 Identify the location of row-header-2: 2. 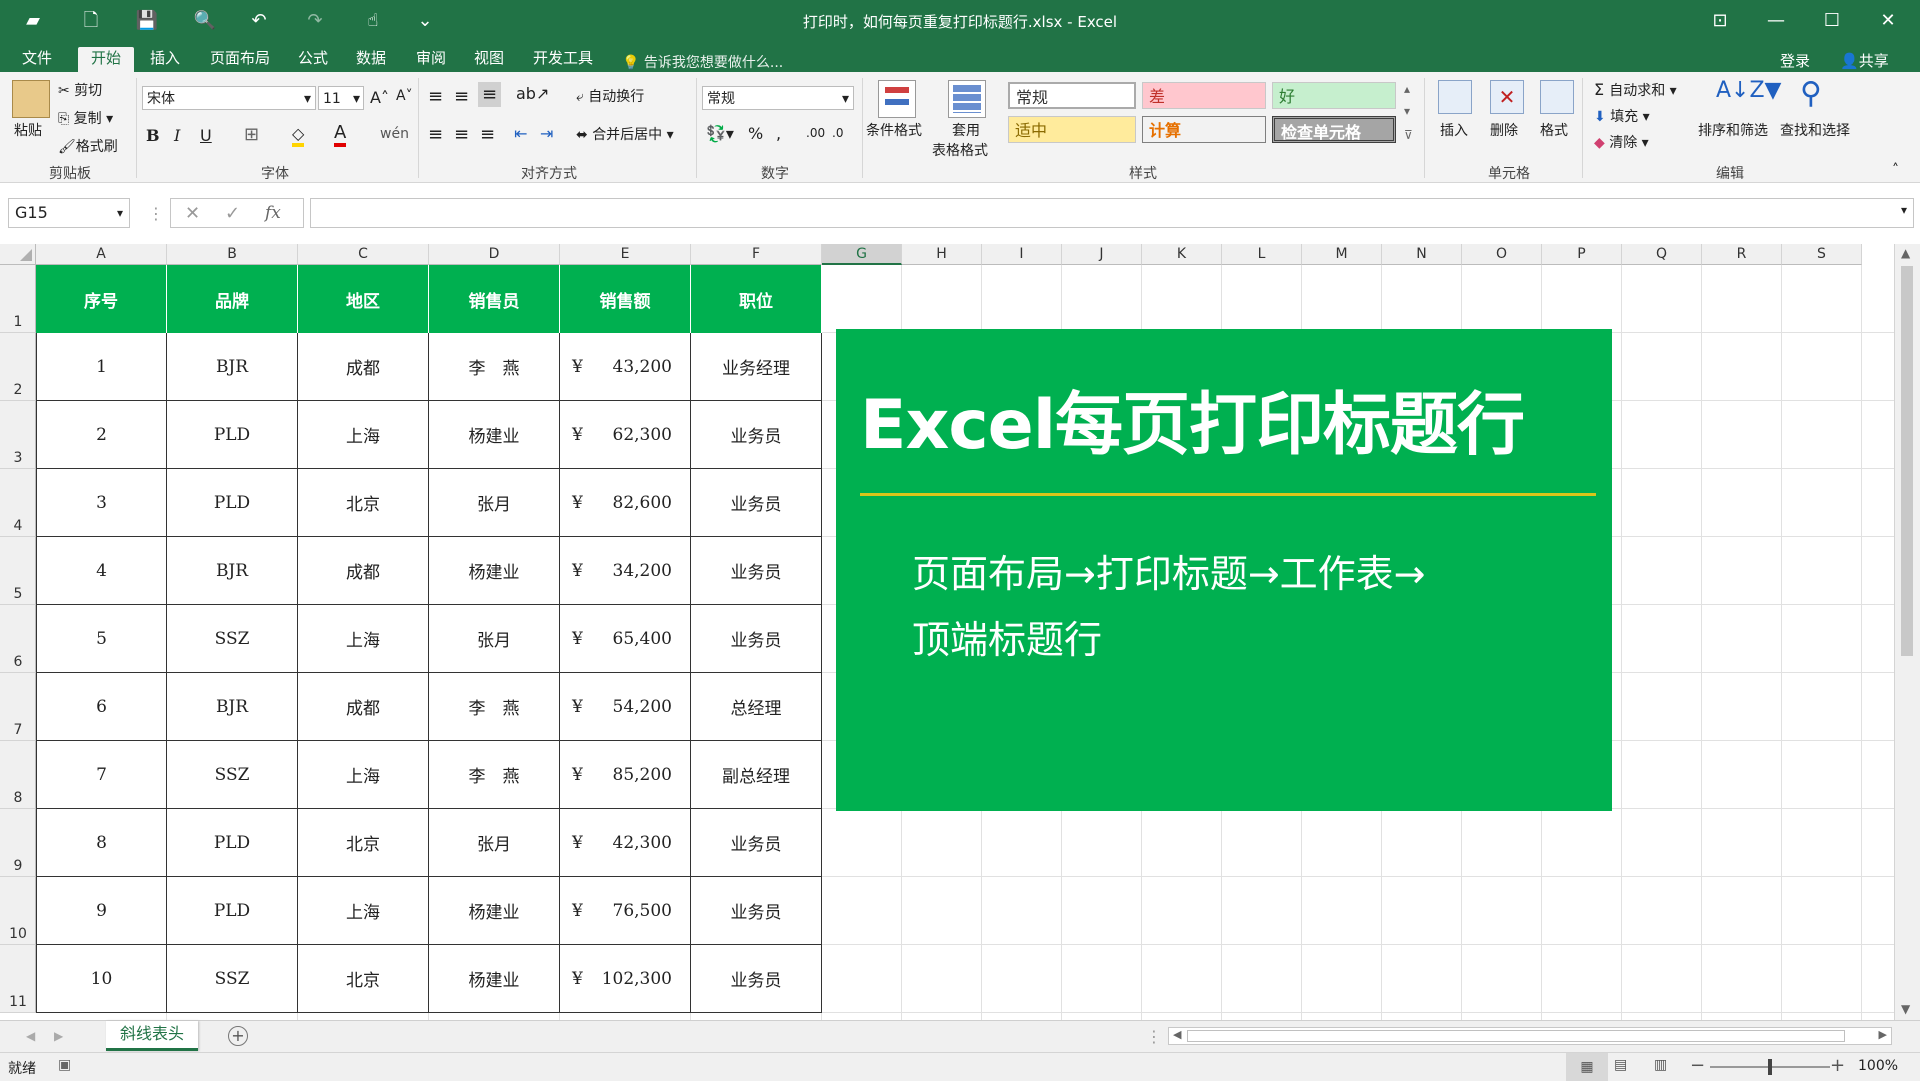
(18, 367).